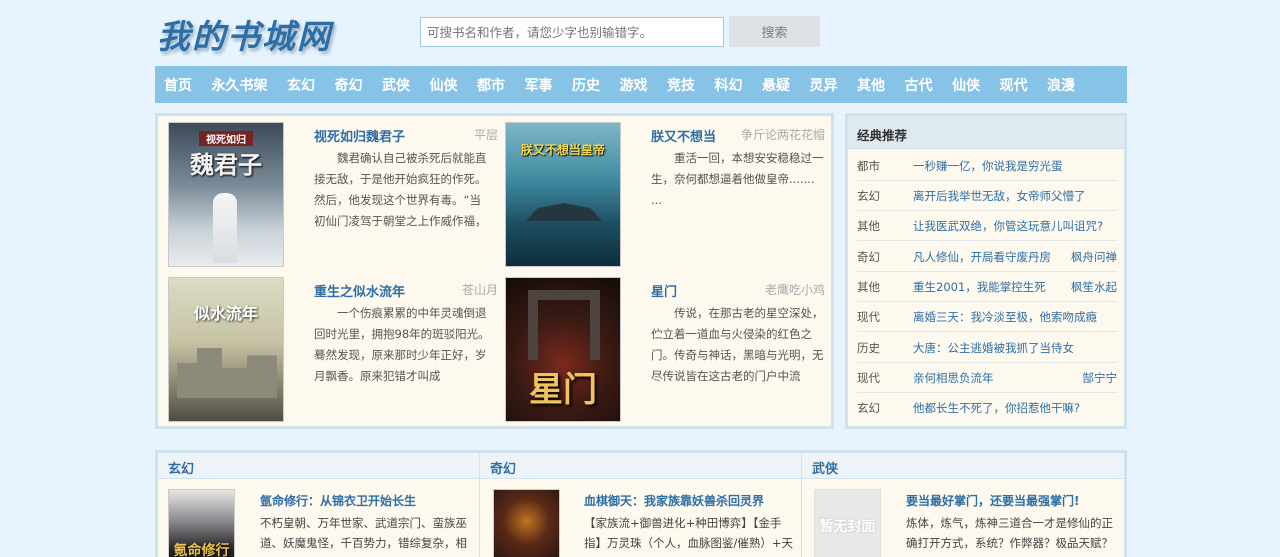 The width and height of the screenshot is (1280, 557). Describe the element at coordinates (359, 135) in the screenshot. I see `book-title: 视死如归魏君子` at that location.